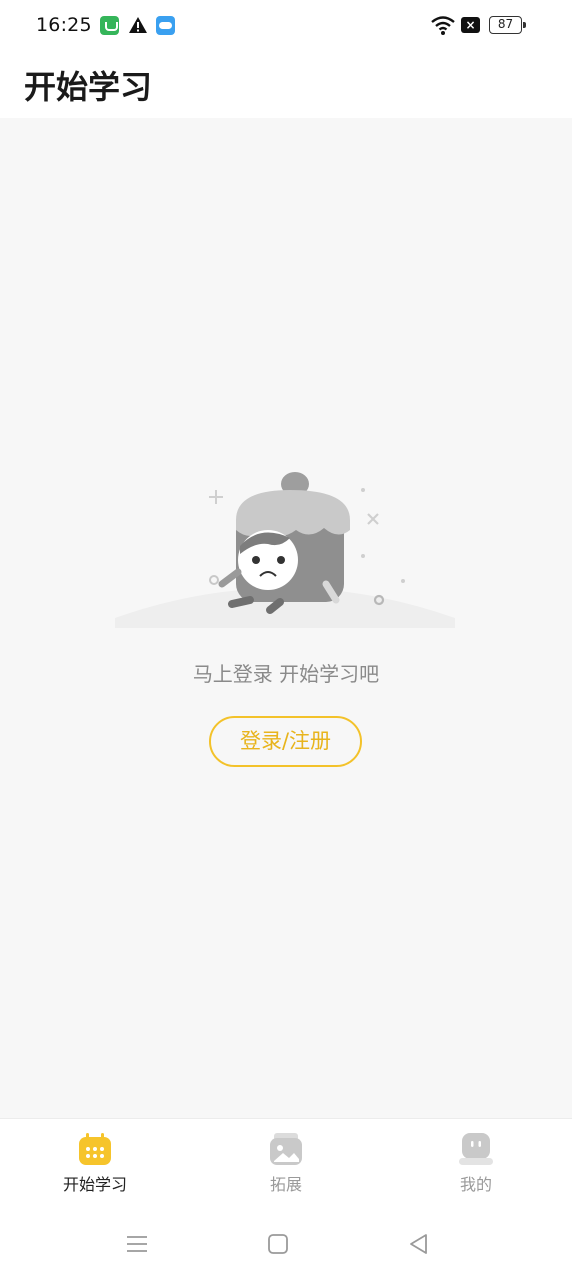  Describe the element at coordinates (278, 1244) in the screenshot. I see `home-square-icon` at that location.